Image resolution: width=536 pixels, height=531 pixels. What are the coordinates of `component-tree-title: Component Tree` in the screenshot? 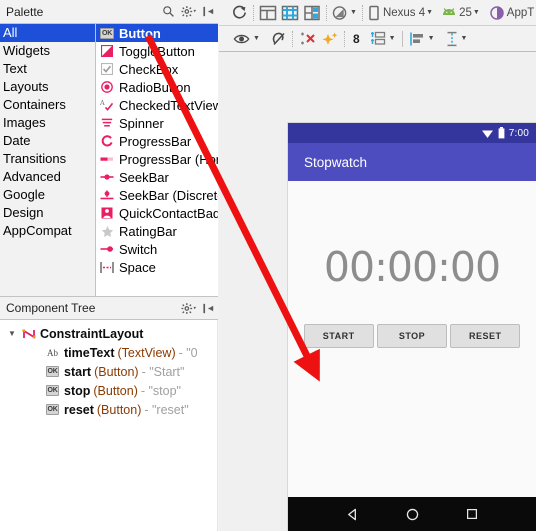 It's located at (51, 308).